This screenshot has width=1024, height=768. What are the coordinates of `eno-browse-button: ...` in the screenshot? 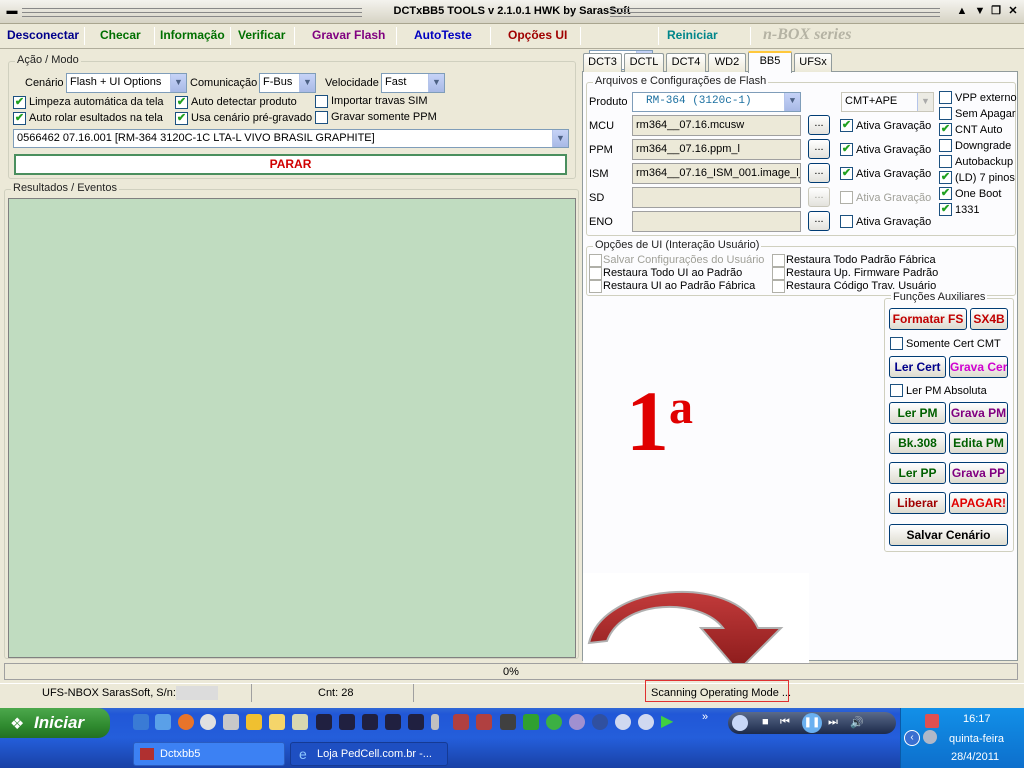 It's located at (819, 221).